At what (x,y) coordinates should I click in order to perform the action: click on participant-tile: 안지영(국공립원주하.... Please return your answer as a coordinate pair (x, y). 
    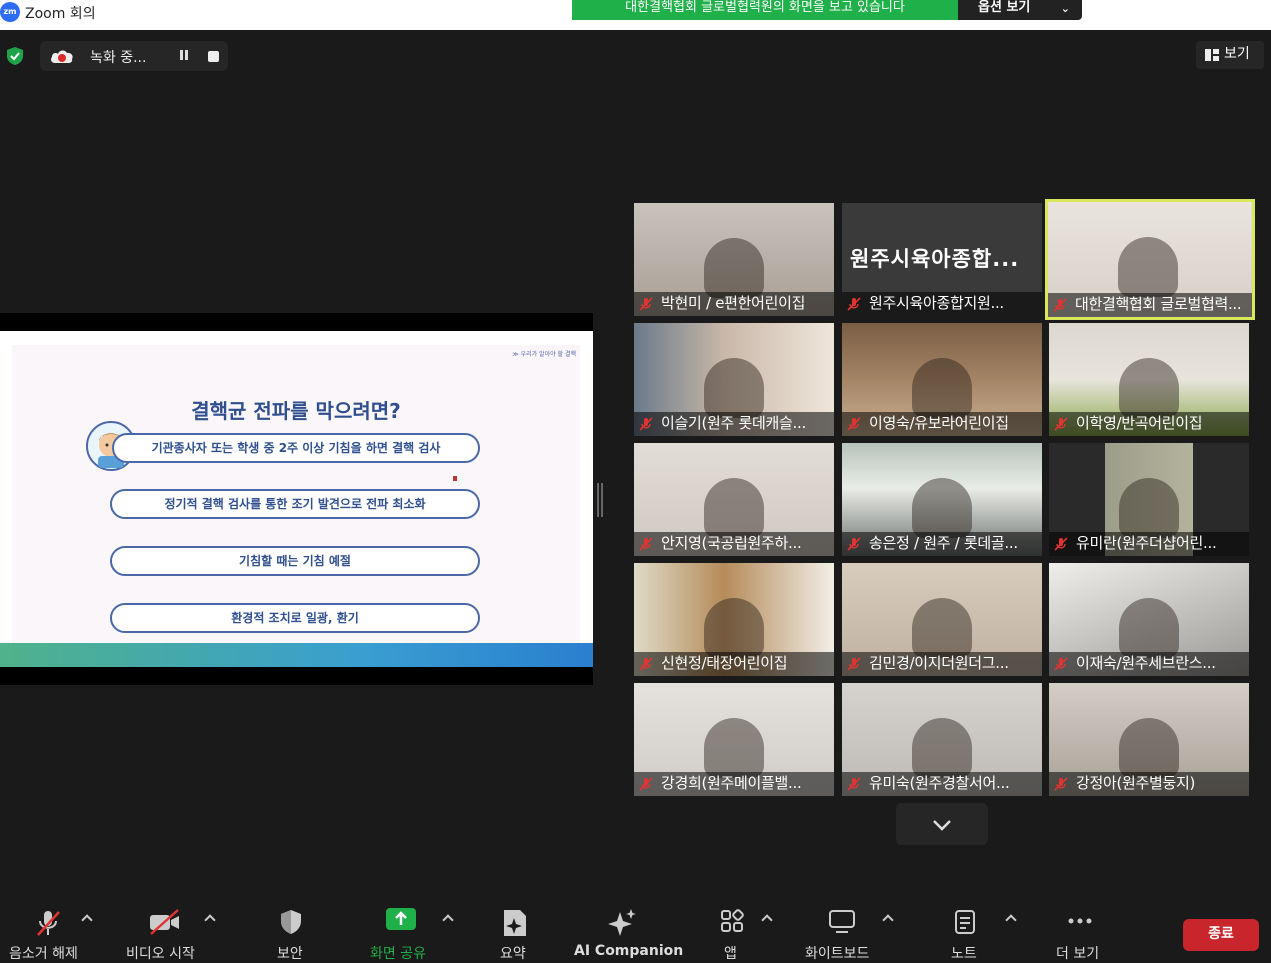
    Looking at the image, I should click on (734, 499).